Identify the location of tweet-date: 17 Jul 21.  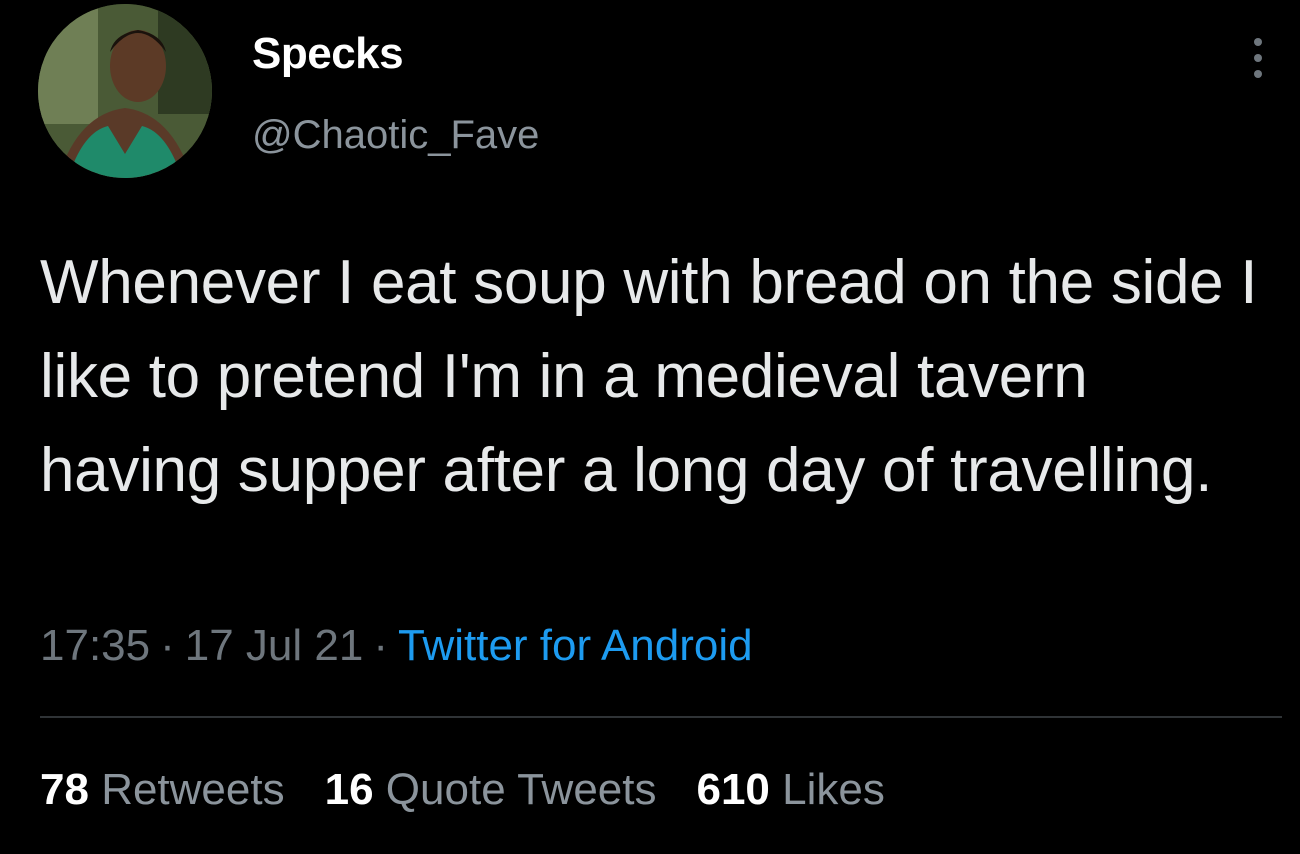
(274, 645).